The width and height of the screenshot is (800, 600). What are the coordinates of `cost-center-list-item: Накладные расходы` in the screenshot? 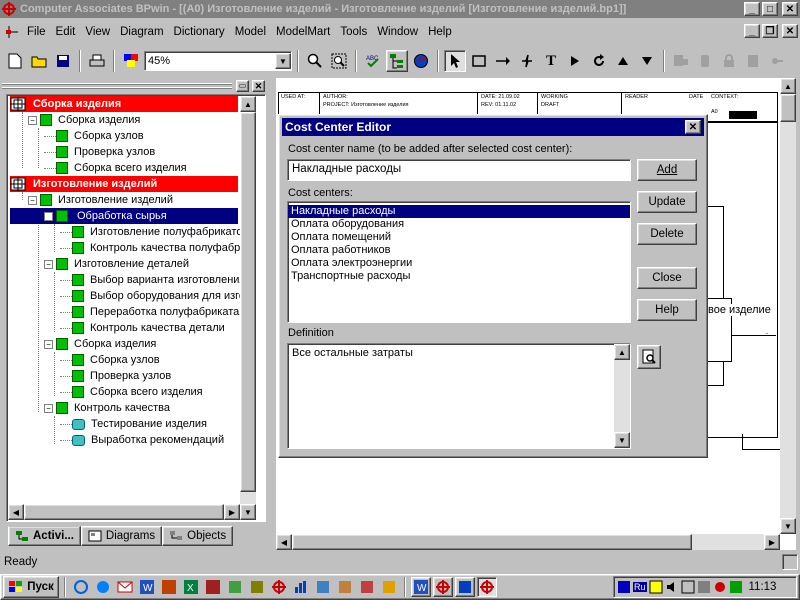 It's located at (459, 211).